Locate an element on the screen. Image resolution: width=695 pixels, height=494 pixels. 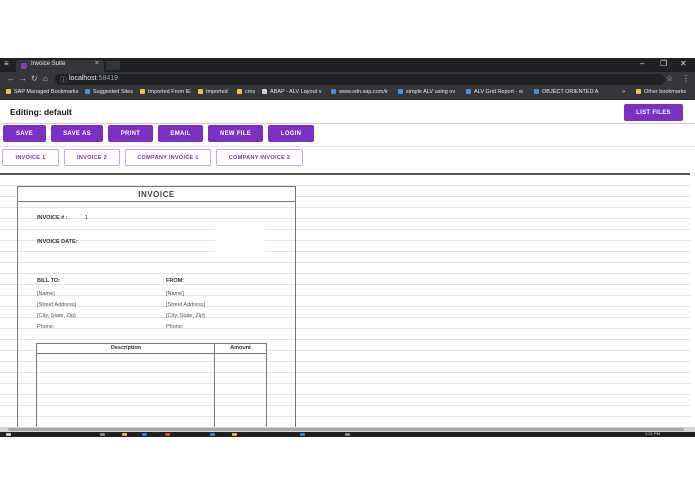
bookmark-item: simple ALV using ov is located at coordinates (426, 92).